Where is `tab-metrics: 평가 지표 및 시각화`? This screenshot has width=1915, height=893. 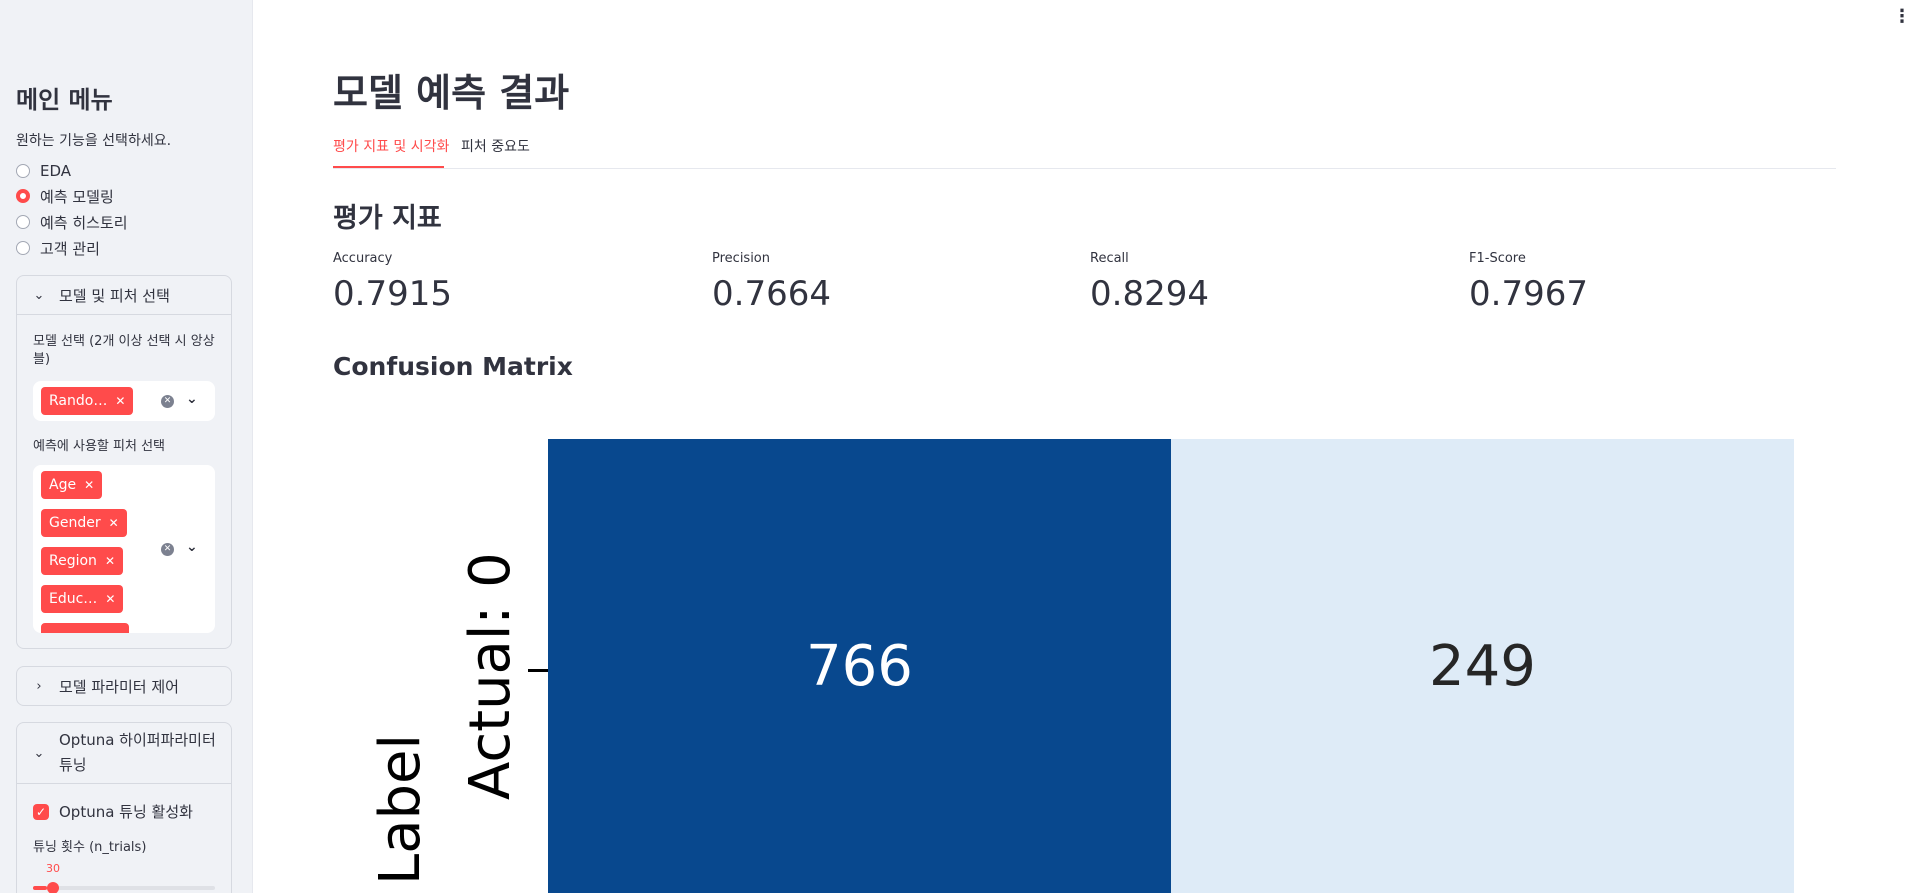
tab-metrics: 평가 지표 및 시각화 is located at coordinates (391, 146).